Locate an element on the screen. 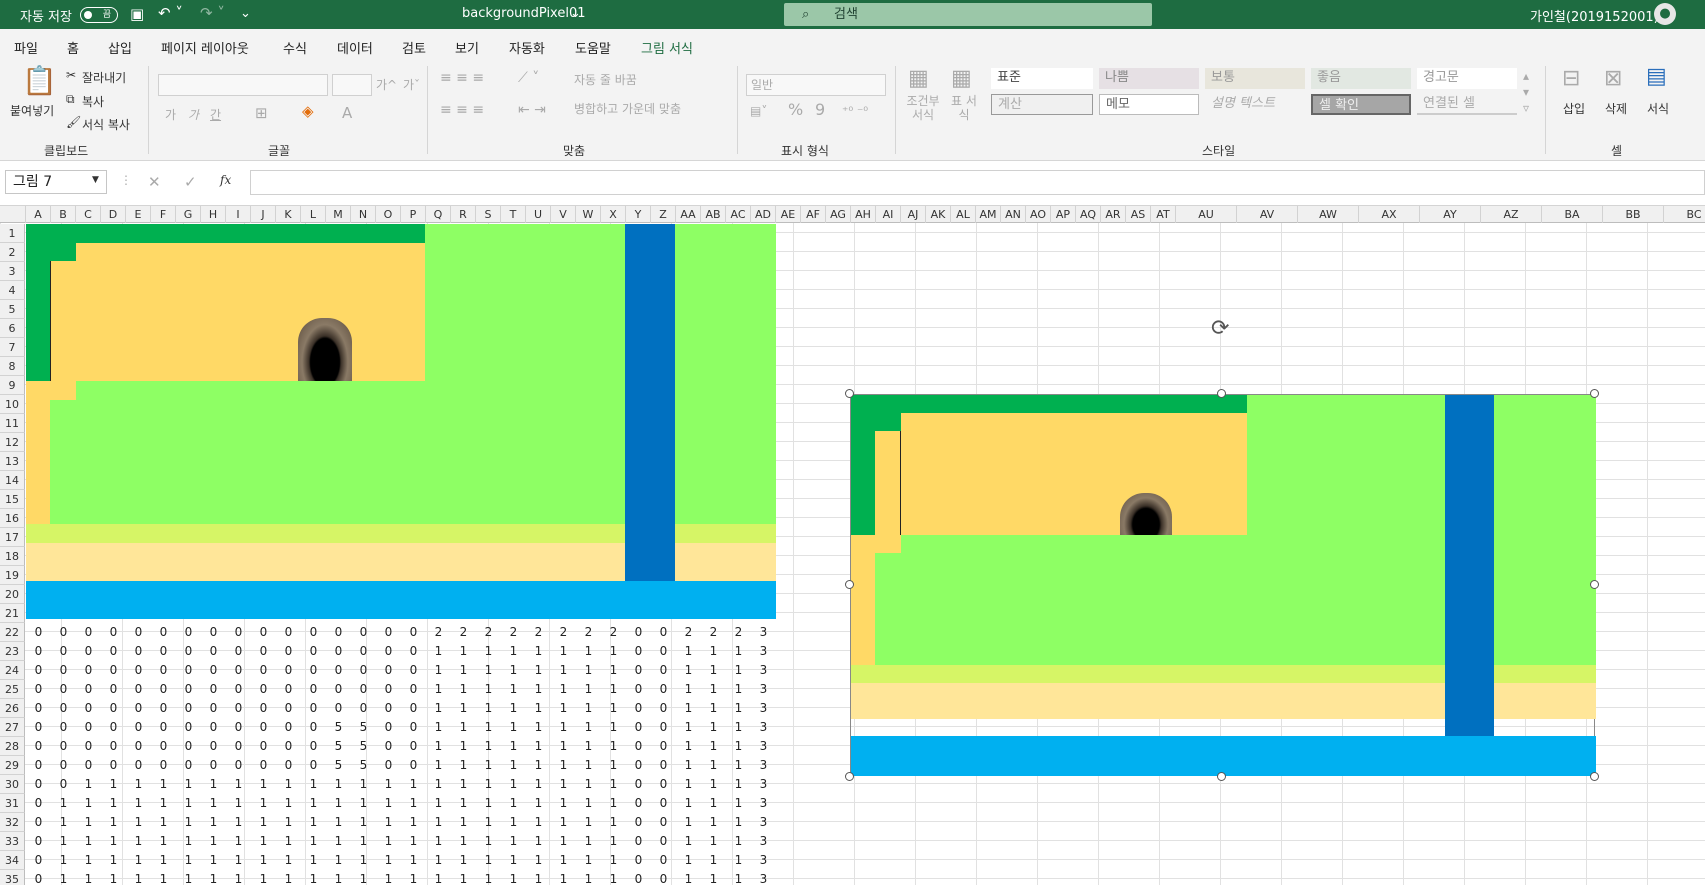  tab-page-layout: 페이지 레이아웃 is located at coordinates (205, 47).